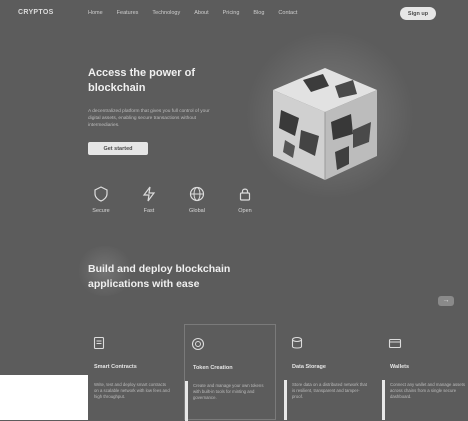 The height and width of the screenshot is (421, 468). I want to click on signup-button: Sign up, so click(418, 13).